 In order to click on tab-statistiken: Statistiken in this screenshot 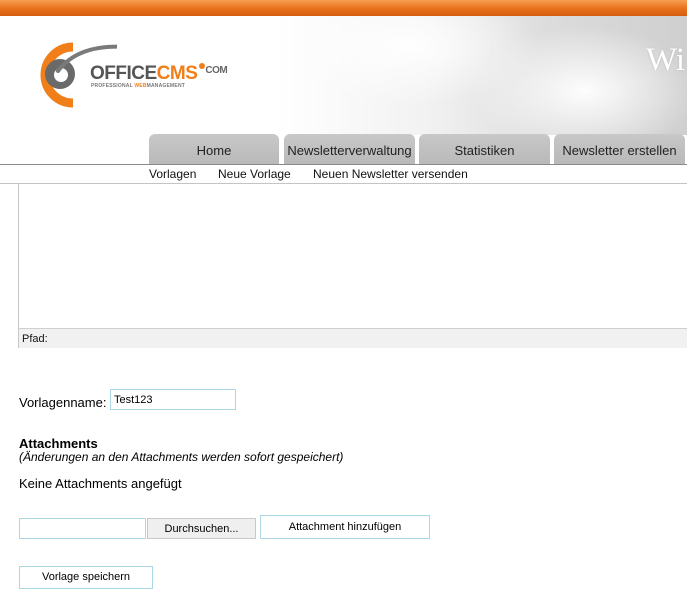, I will do `click(484, 149)`.